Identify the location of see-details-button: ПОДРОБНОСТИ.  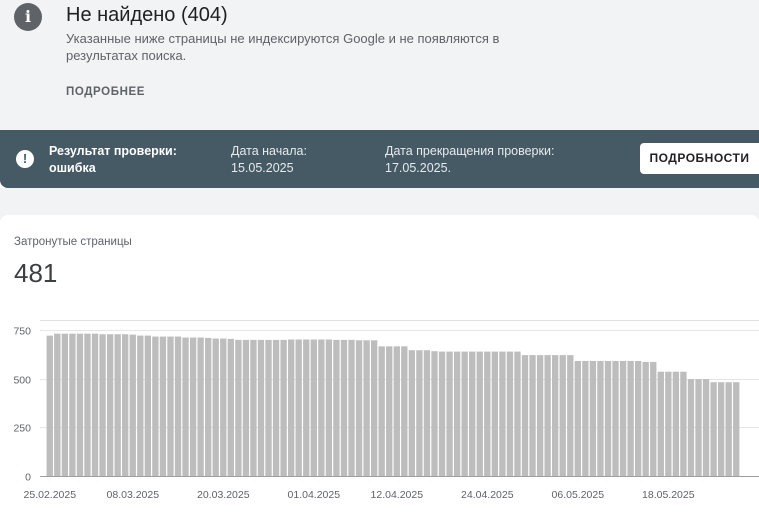
(699, 158).